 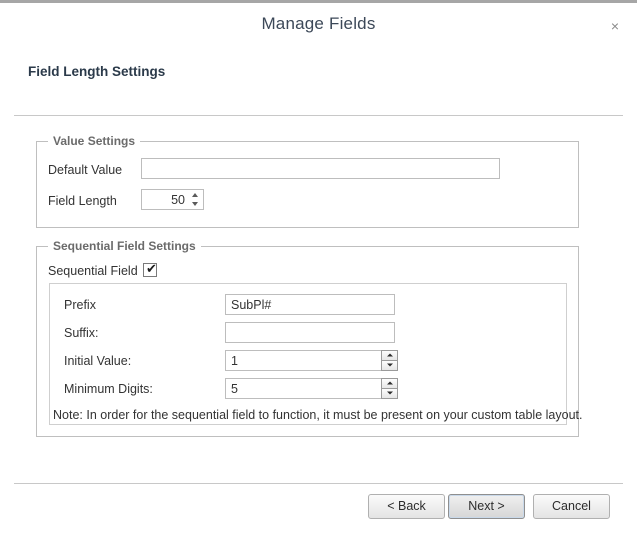 What do you see at coordinates (389, 393) in the screenshot?
I see `minimum-digits-spin-down-icon` at bounding box center [389, 393].